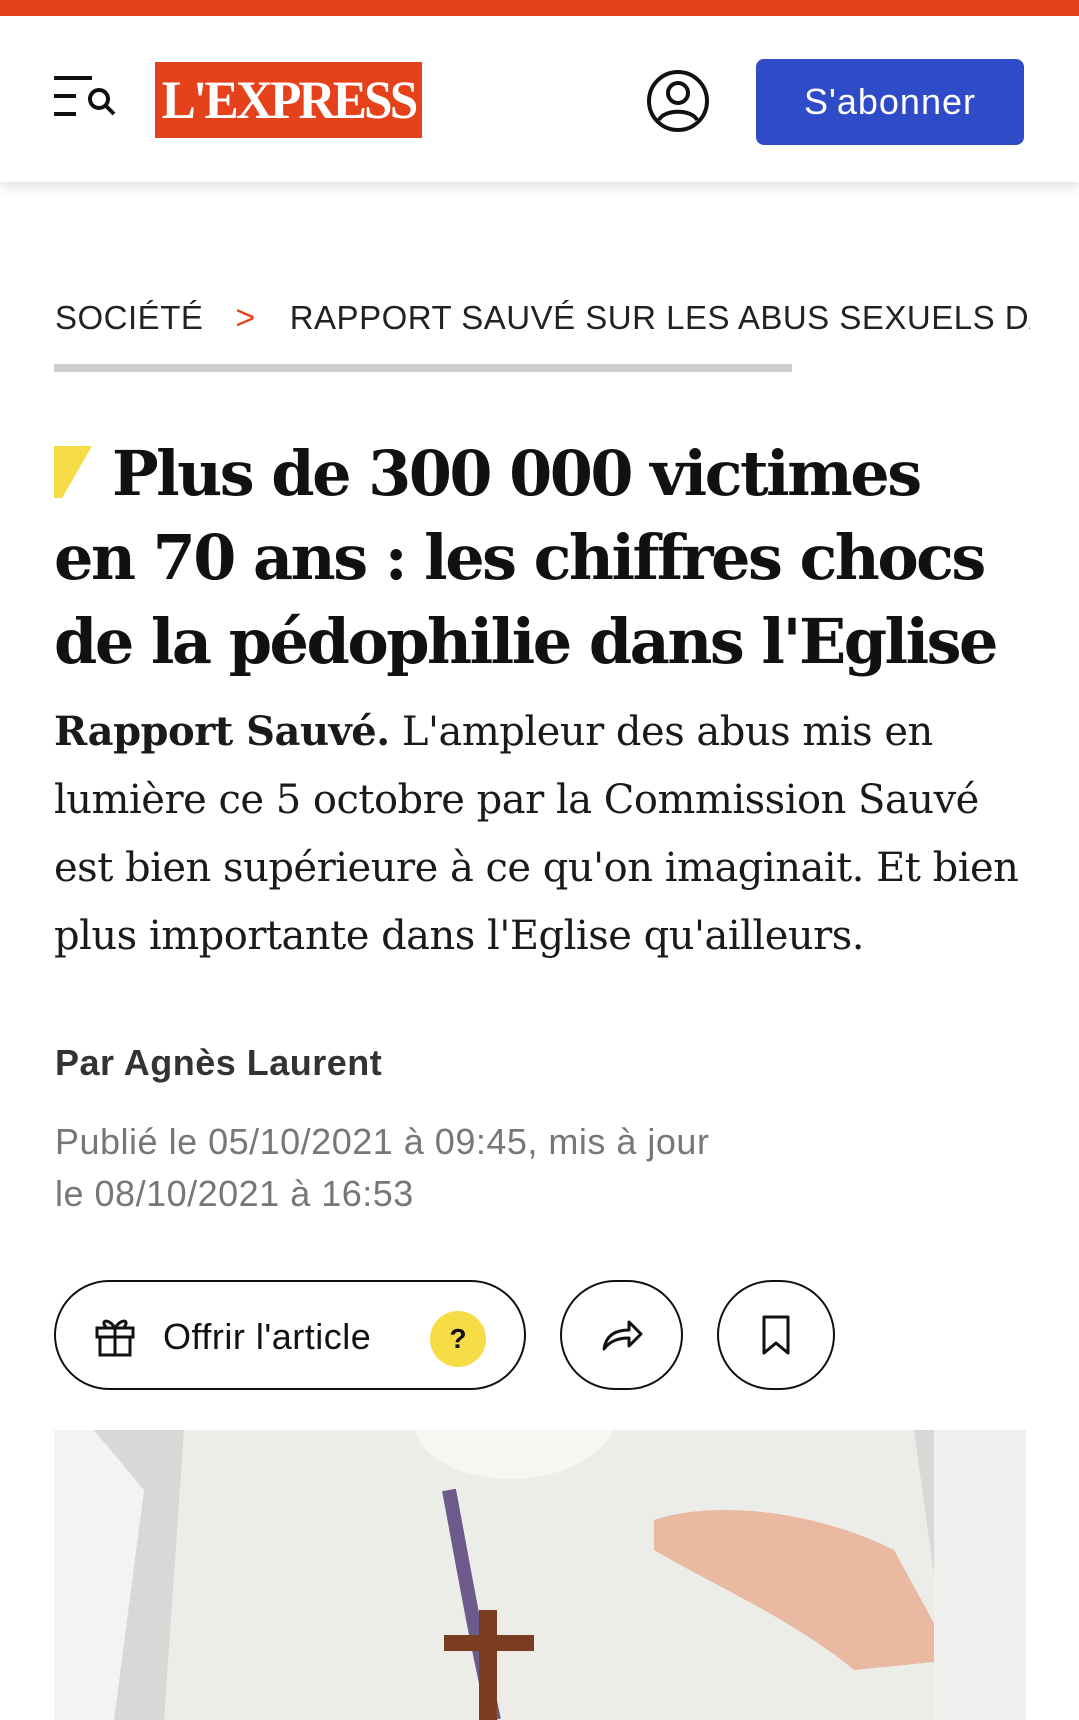 Image resolution: width=1079 pixels, height=1720 pixels. I want to click on chevron-right-icon: >, so click(245, 317).